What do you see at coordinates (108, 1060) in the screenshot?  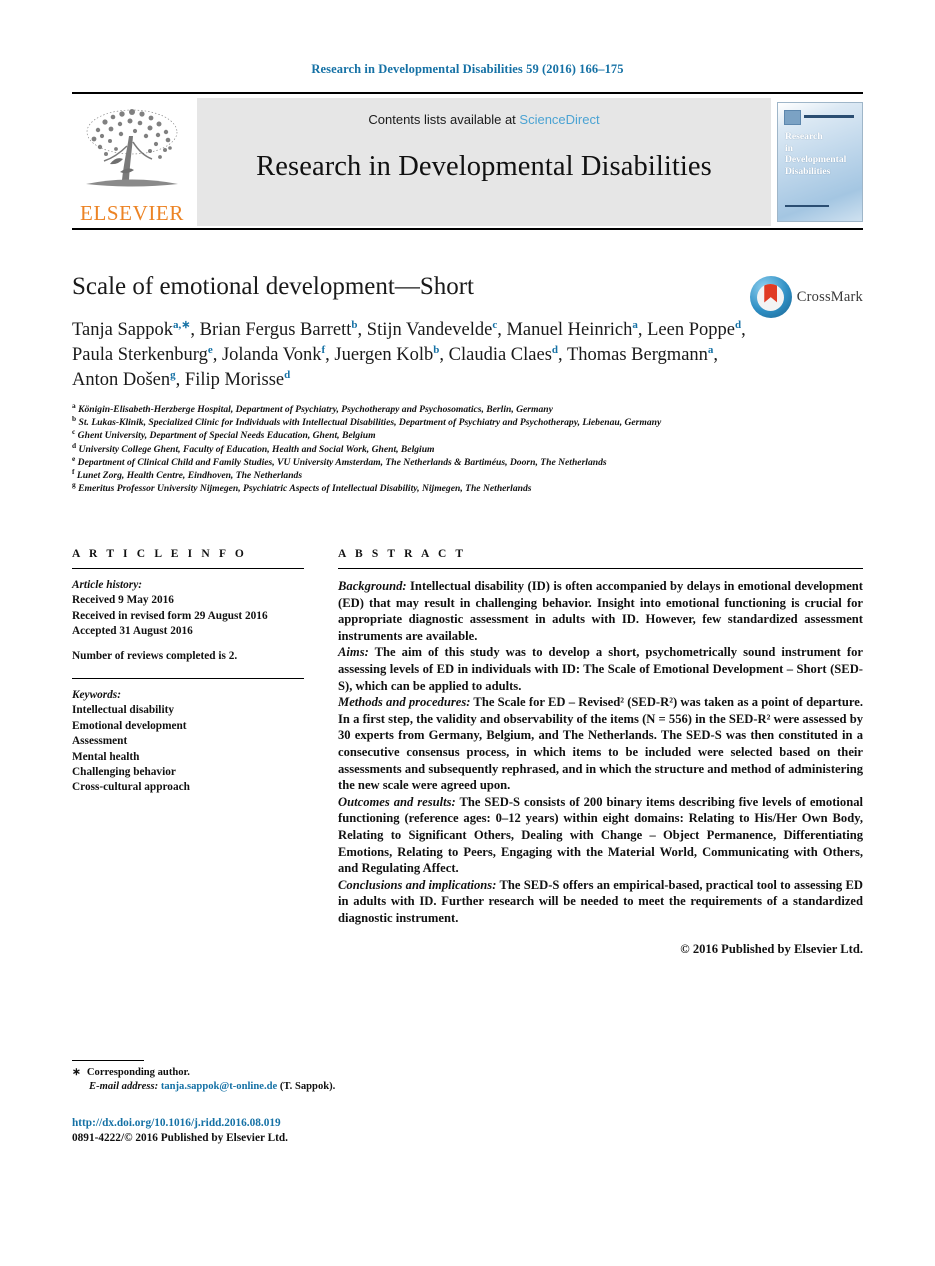 I see `footnote-rule` at bounding box center [108, 1060].